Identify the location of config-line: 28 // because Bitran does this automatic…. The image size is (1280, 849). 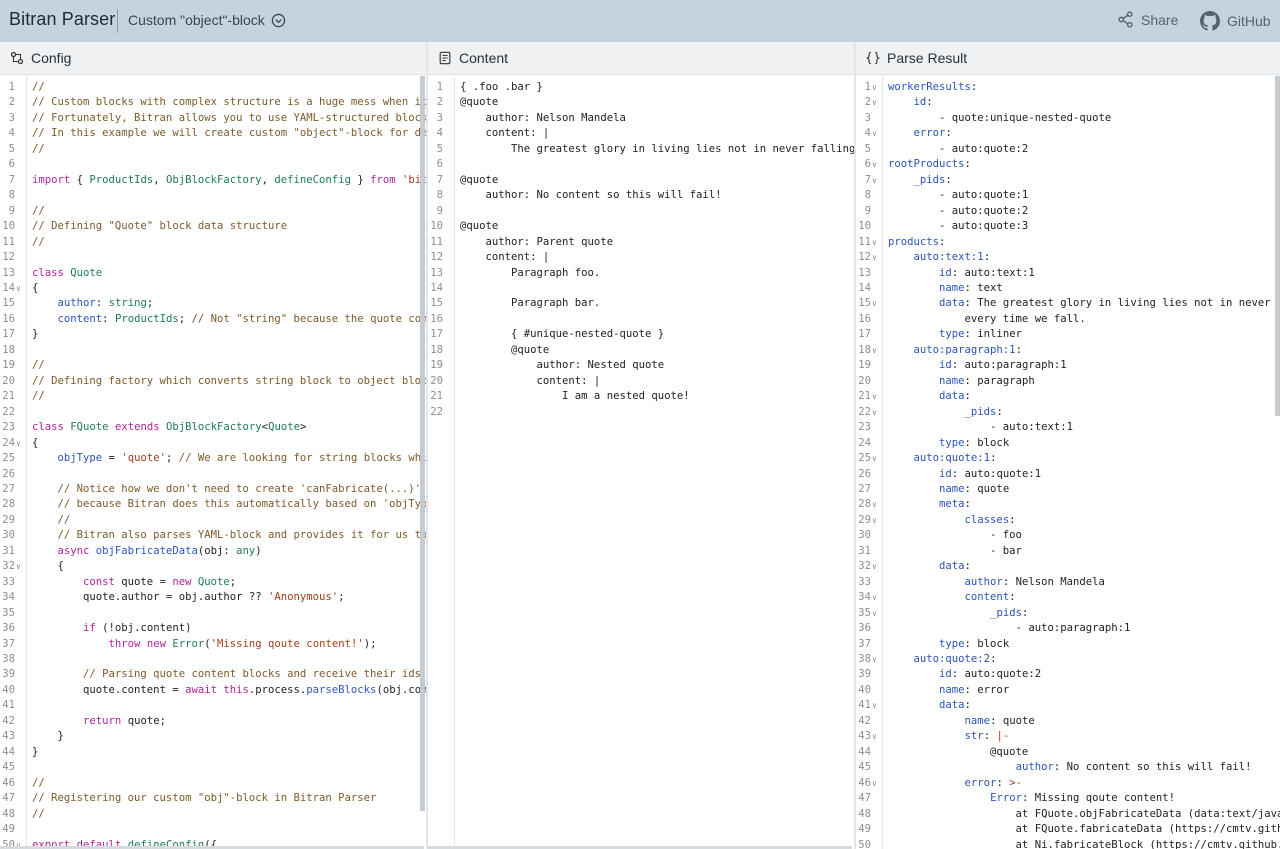
(213, 504).